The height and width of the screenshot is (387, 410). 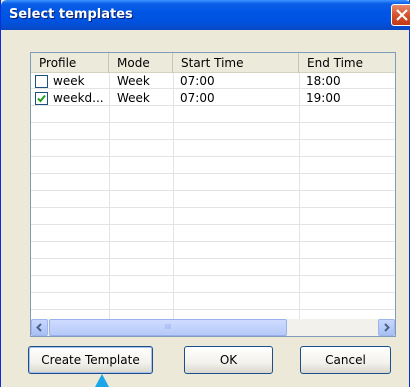 What do you see at coordinates (347, 63) in the screenshot?
I see `column-header-end-time: End Time` at bounding box center [347, 63].